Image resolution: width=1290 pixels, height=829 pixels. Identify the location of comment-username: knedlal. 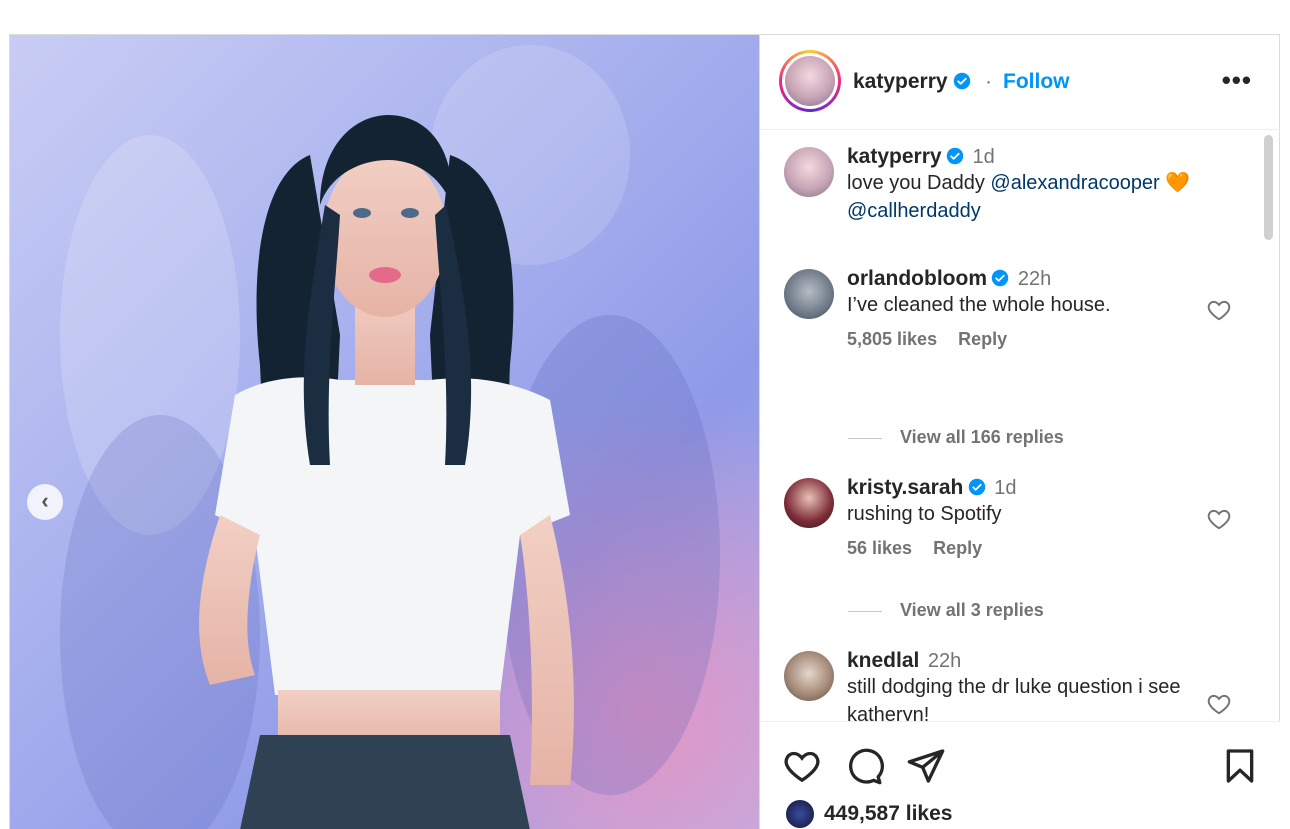
(883, 660).